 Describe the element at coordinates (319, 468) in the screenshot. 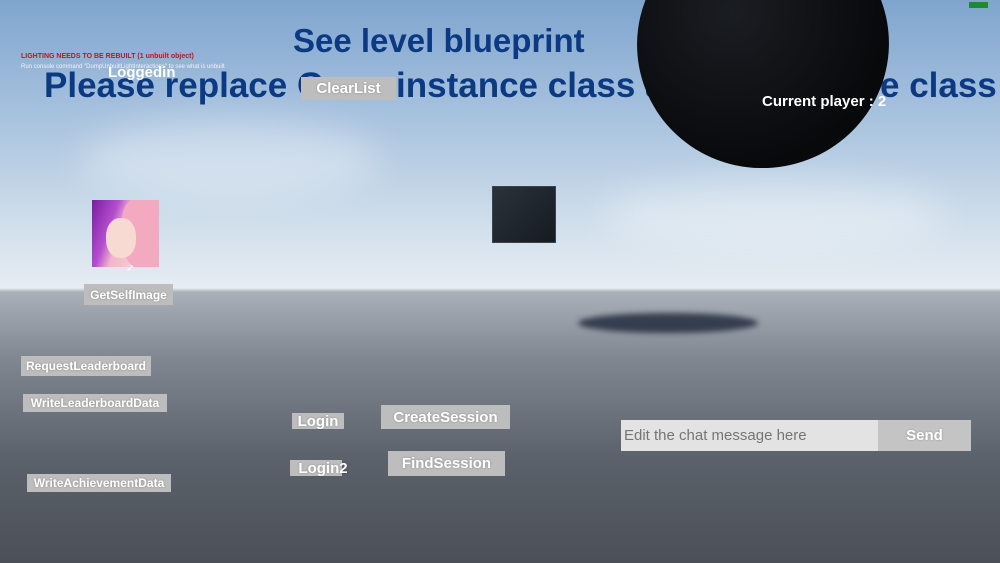

I see `login2-button: Login2` at that location.